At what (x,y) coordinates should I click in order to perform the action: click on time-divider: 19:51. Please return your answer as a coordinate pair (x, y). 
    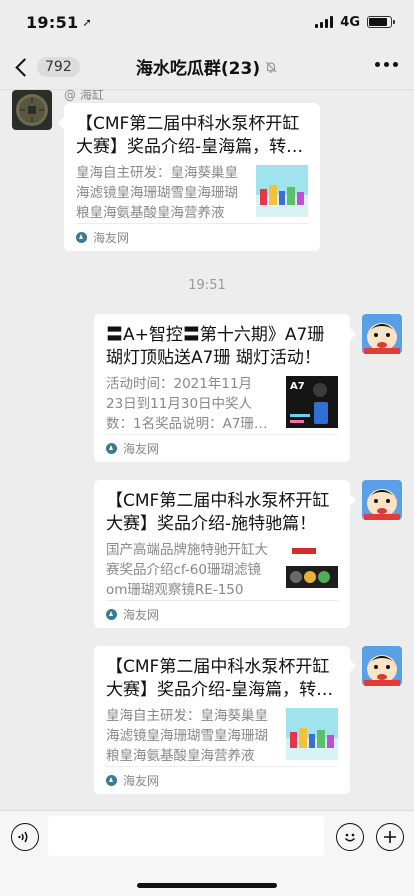
    Looking at the image, I should click on (207, 285).